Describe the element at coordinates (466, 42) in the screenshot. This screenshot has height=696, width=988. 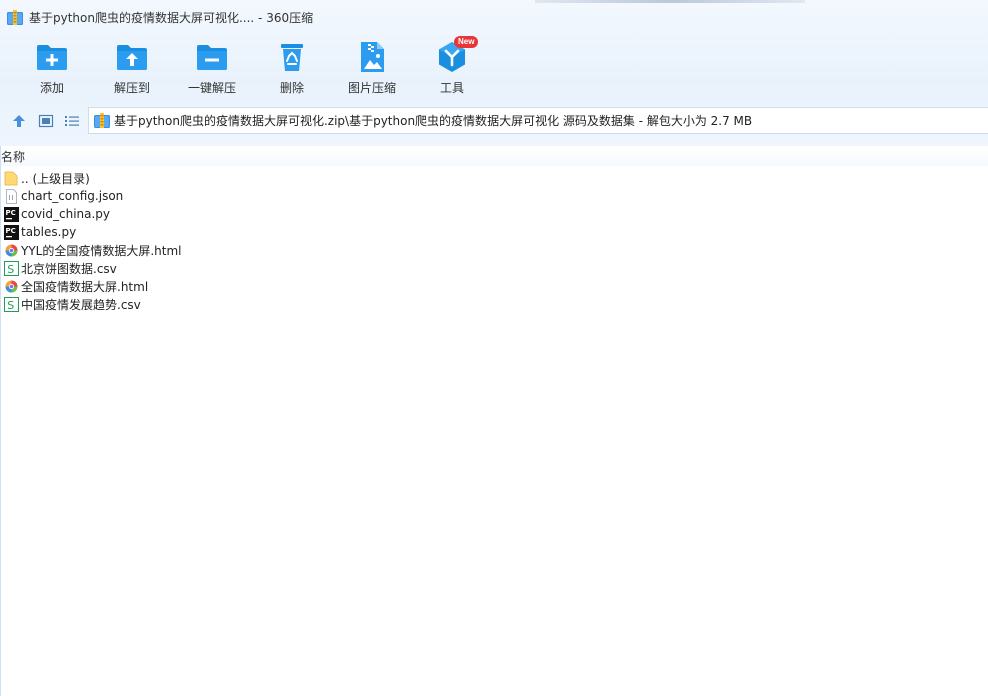
I see `new-badge: New` at that location.